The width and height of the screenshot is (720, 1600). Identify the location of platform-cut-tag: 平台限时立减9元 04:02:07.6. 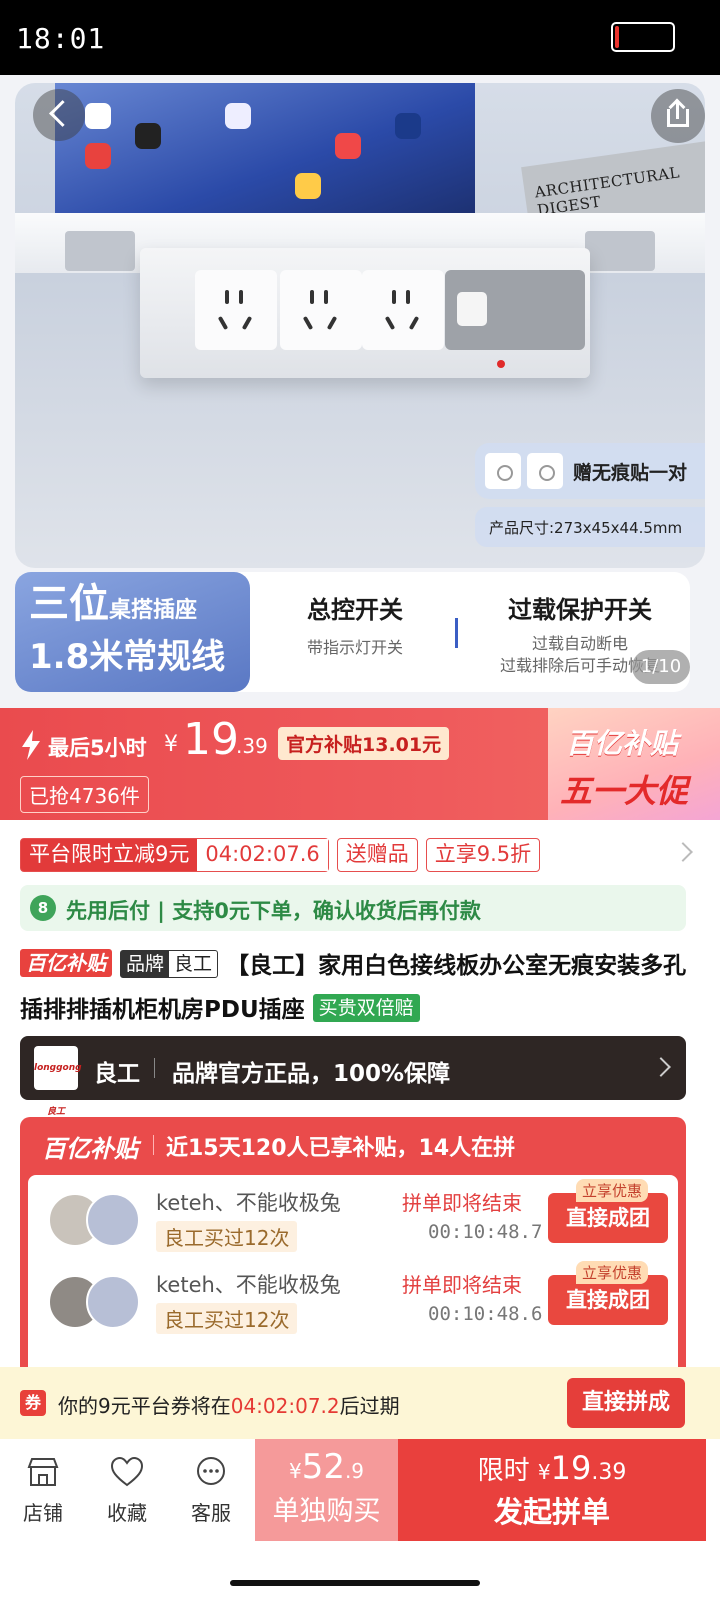
(174, 855).